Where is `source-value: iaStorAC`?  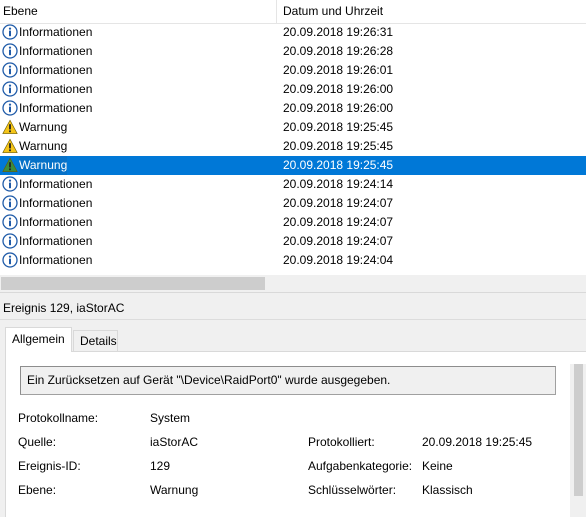 source-value: iaStorAC is located at coordinates (174, 442).